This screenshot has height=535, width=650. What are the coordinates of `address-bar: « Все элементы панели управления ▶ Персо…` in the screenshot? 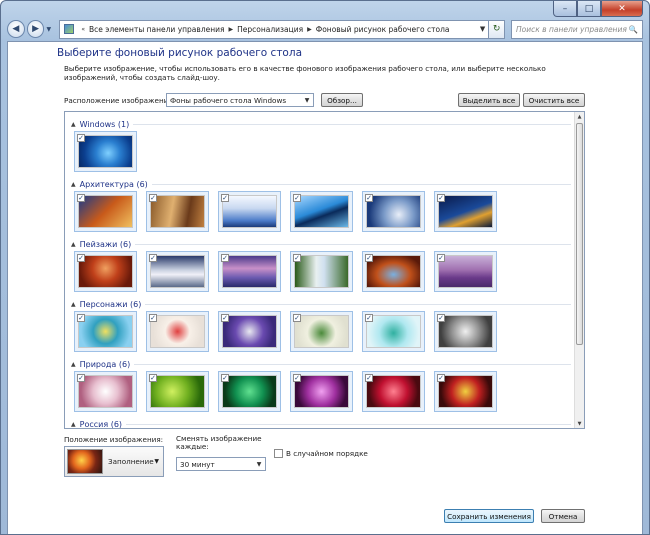 It's located at (274, 29).